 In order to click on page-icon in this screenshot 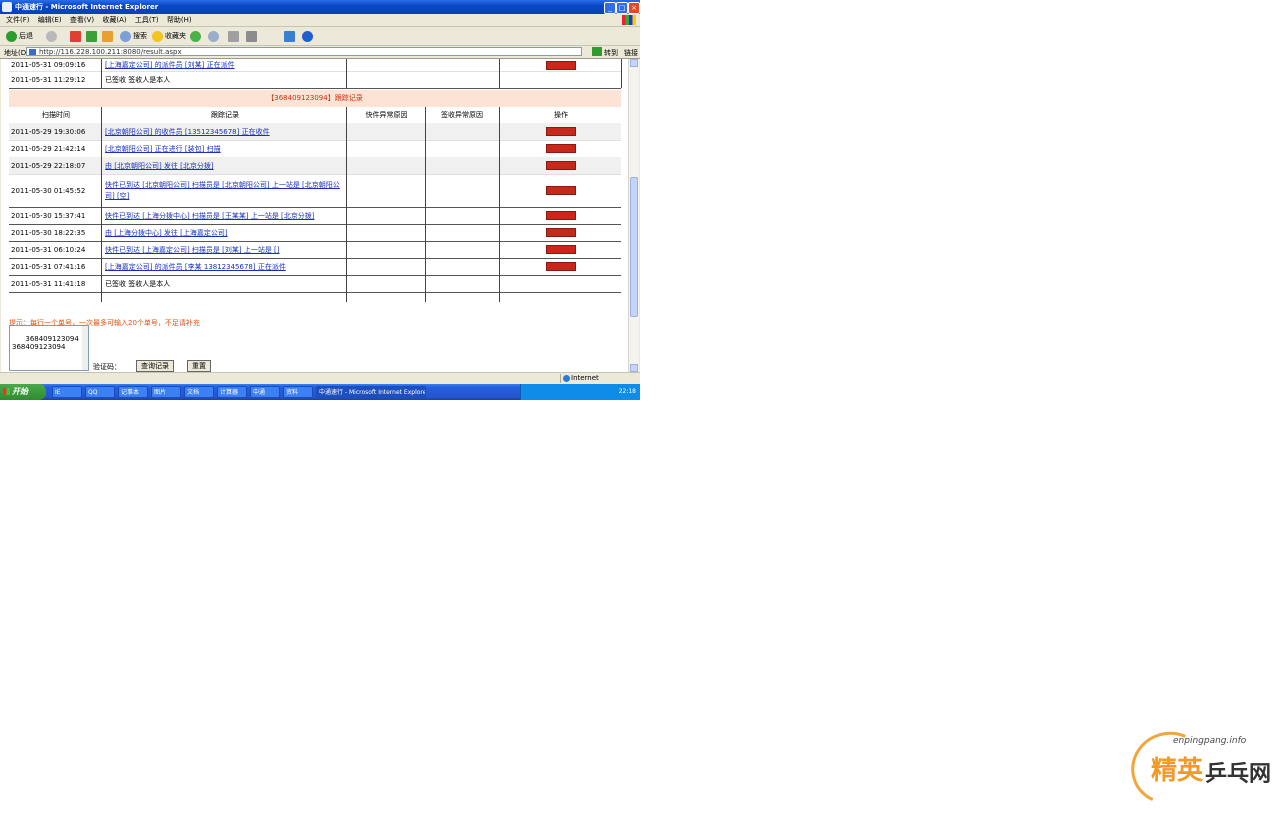, I will do `click(32, 52)`.